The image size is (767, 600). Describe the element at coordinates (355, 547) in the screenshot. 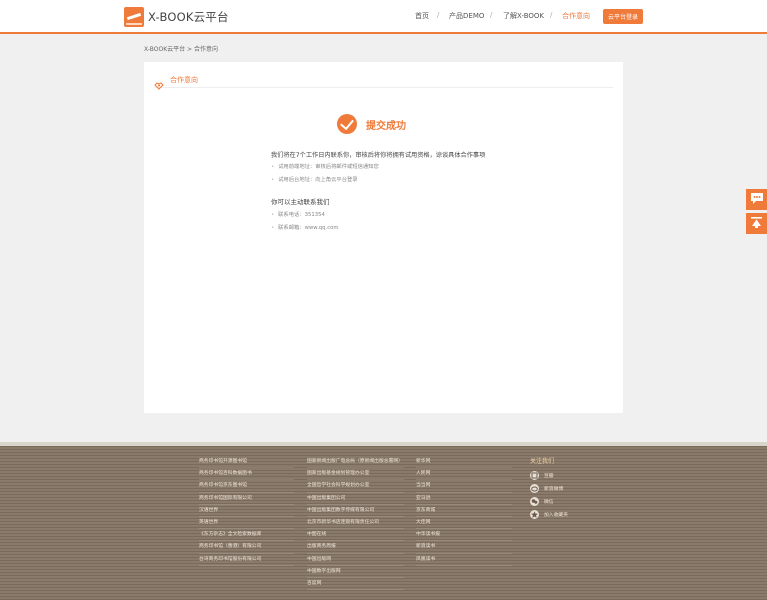

I see `footer-link: 出版商务周报` at that location.